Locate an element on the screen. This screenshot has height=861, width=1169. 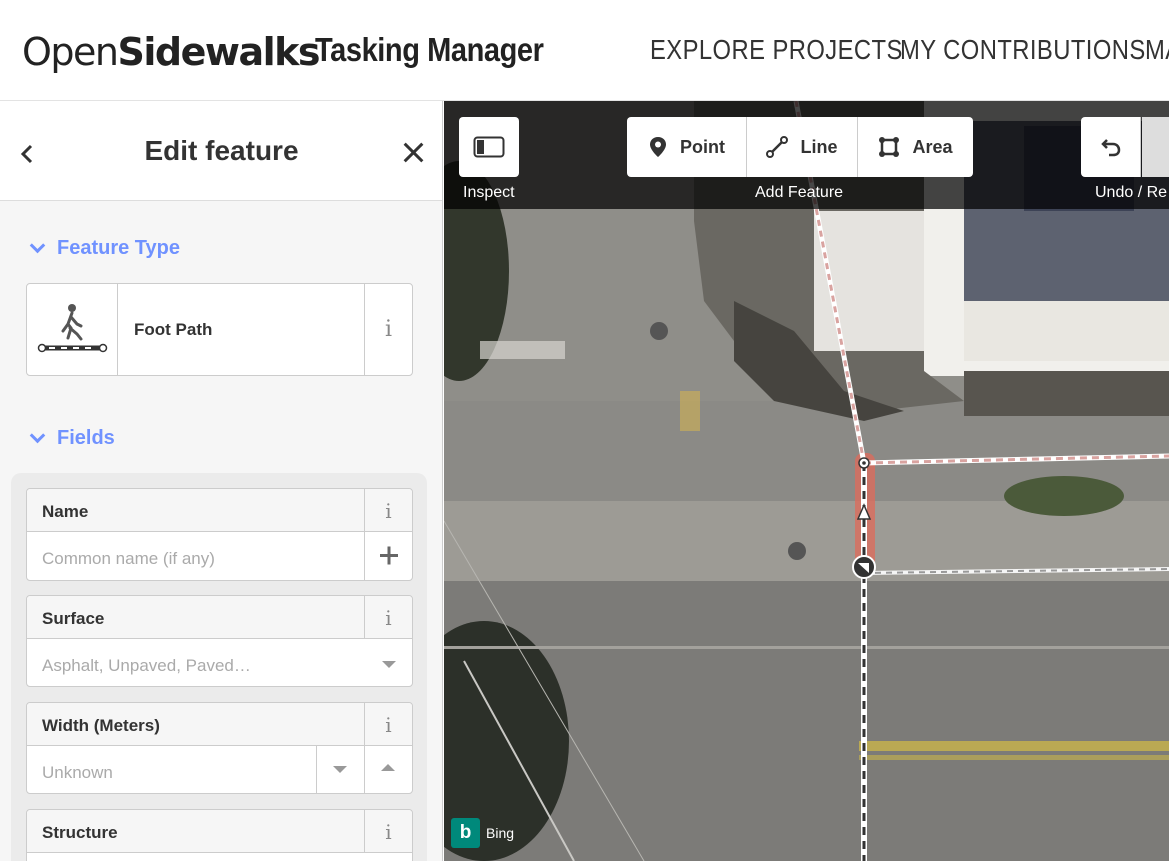
undo-button is located at coordinates (1111, 147).